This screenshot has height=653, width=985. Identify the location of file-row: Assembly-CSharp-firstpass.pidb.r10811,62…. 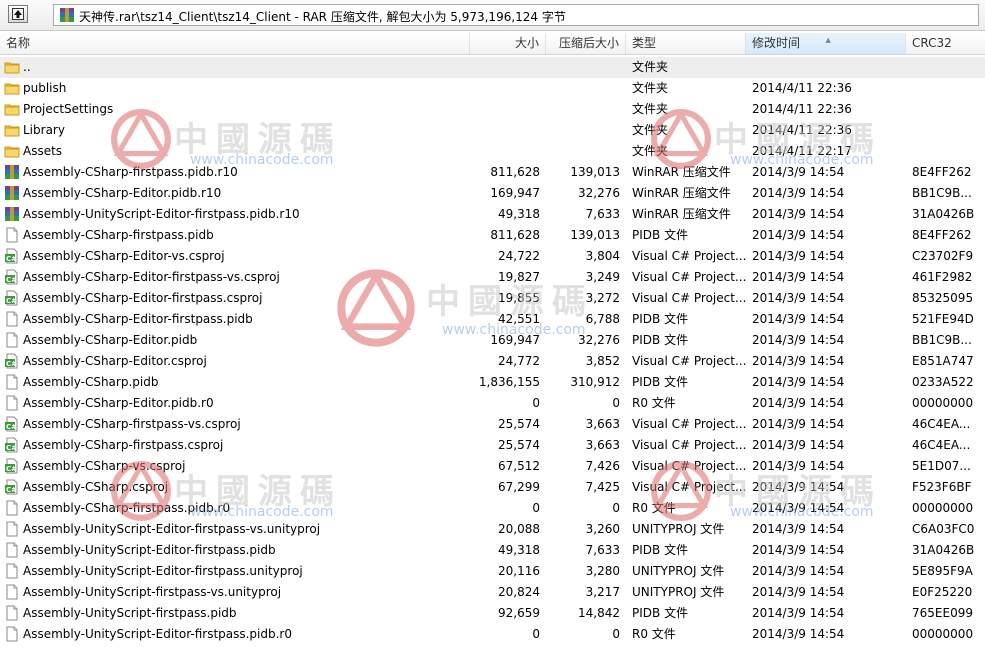
(492, 172).